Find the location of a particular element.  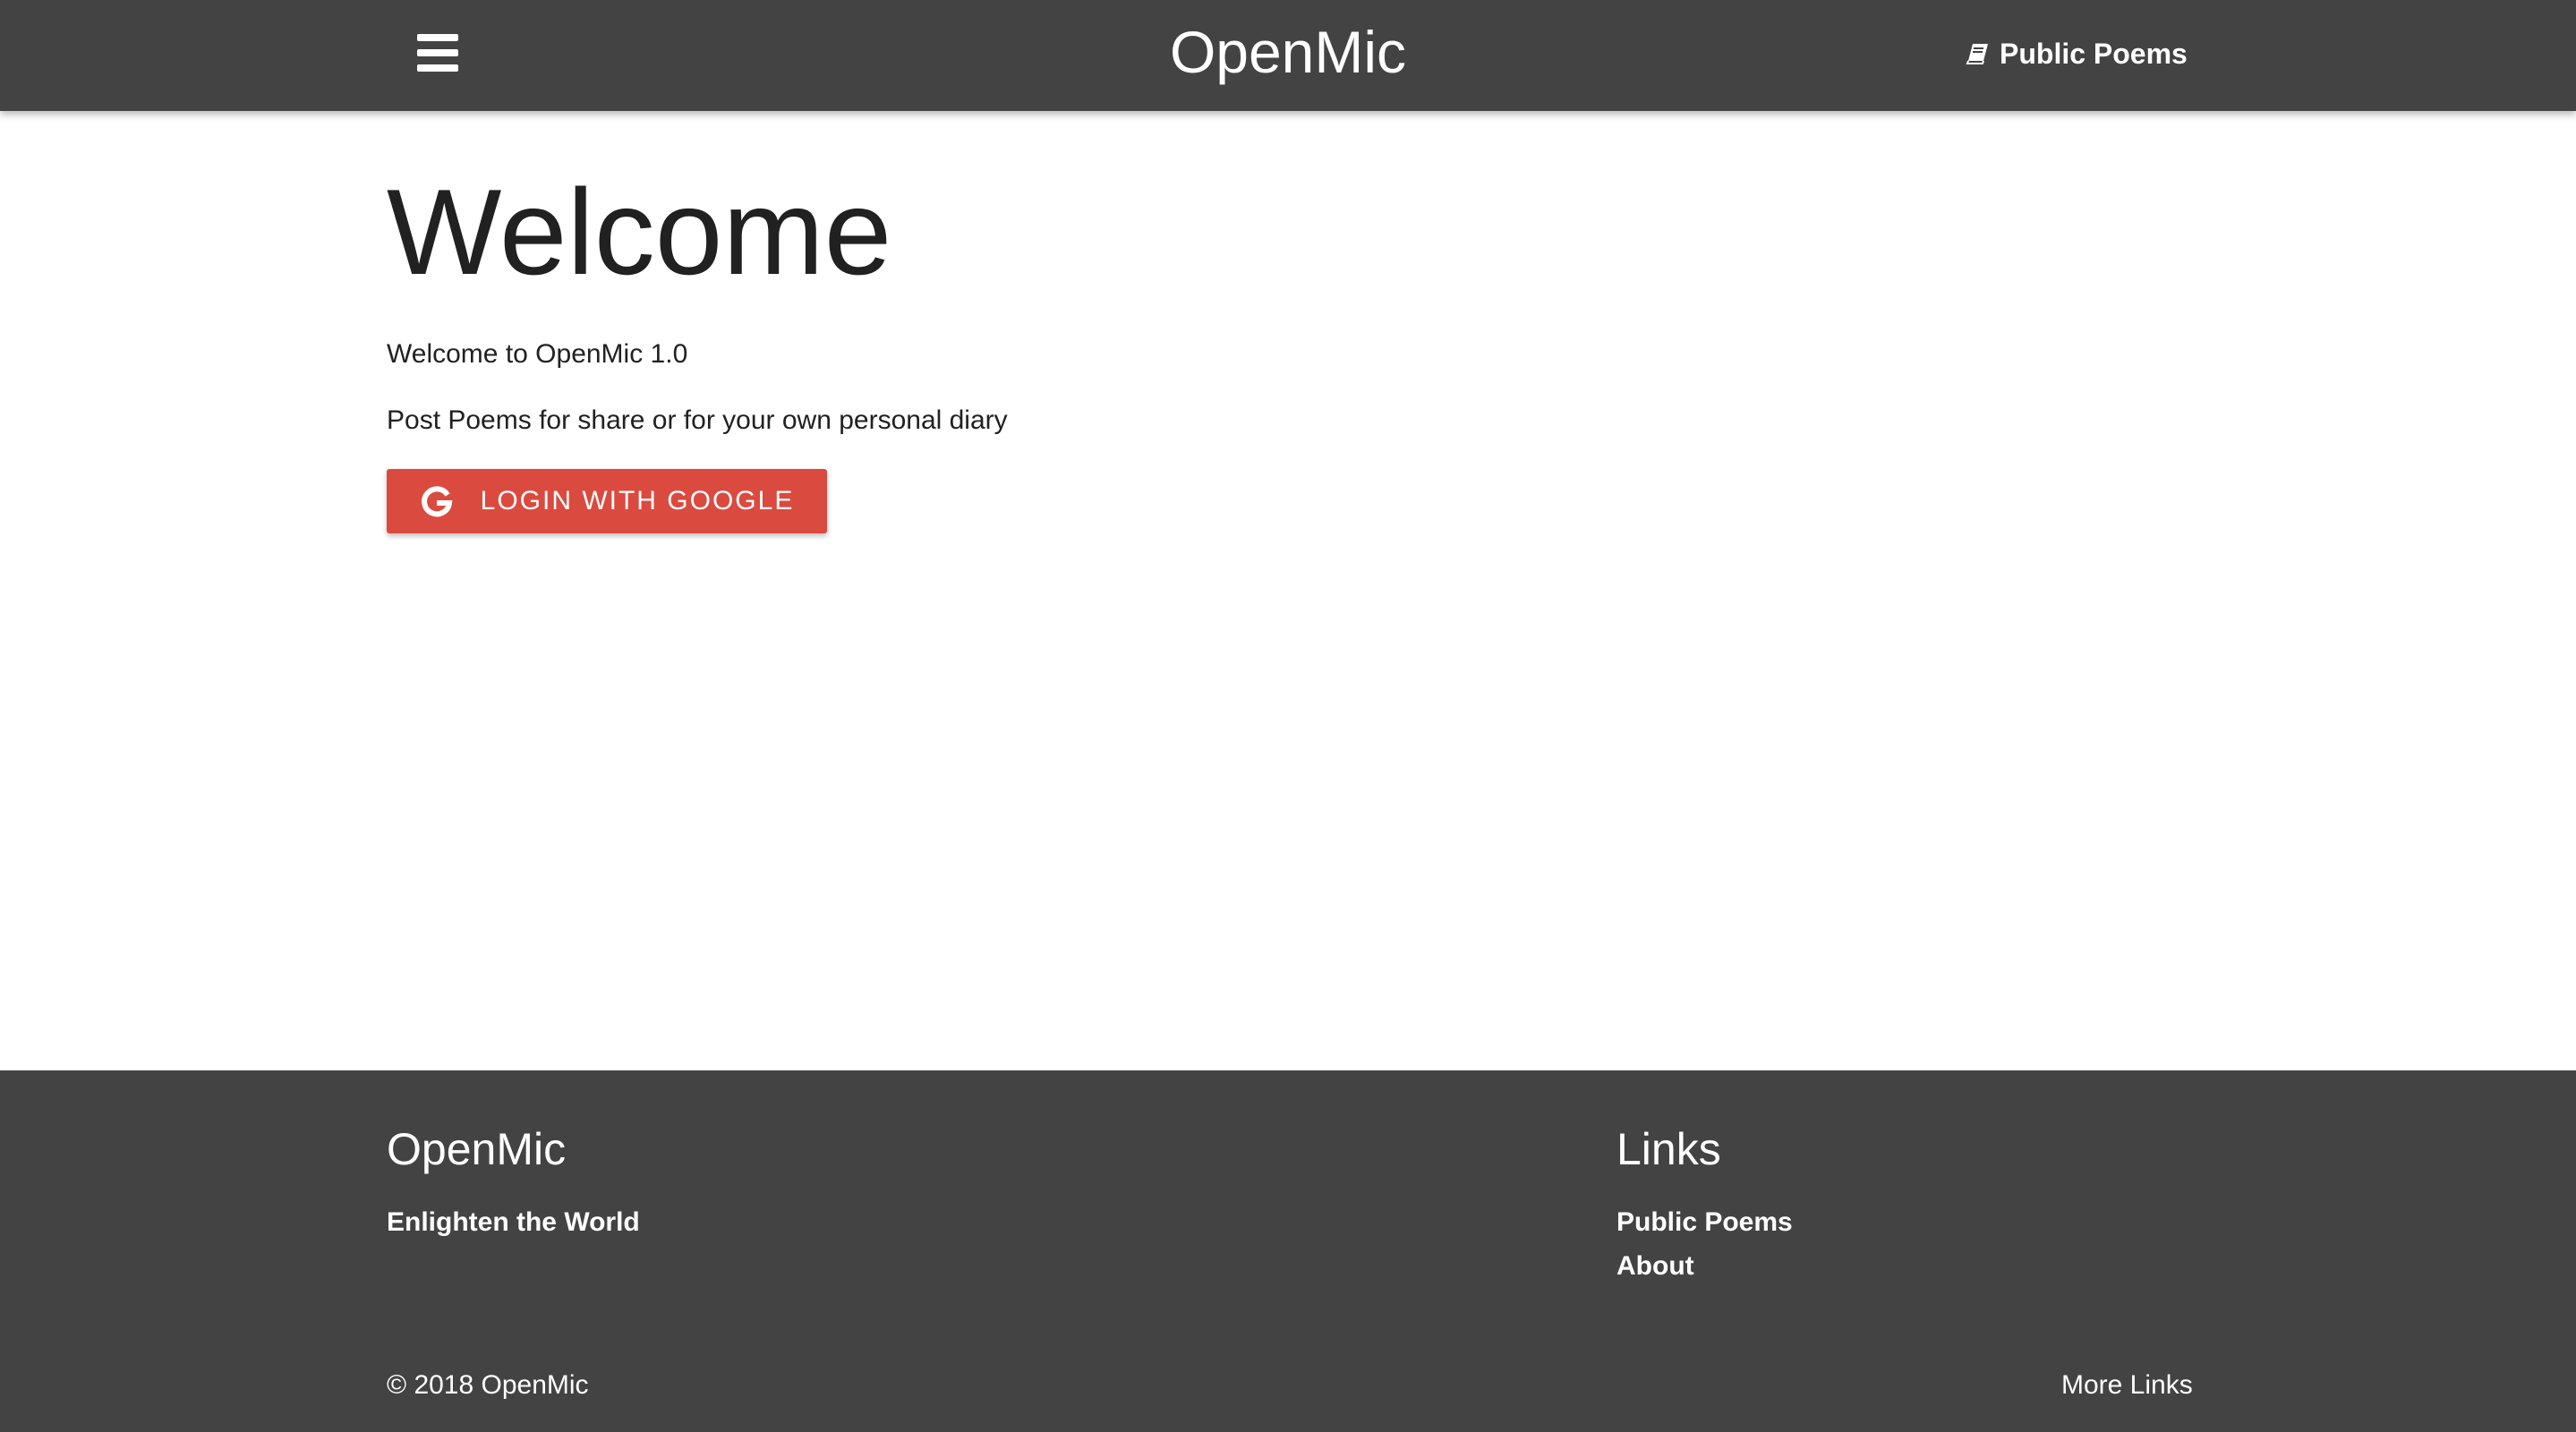

footer-tagline: Enlighten the World is located at coordinates (513, 1222).